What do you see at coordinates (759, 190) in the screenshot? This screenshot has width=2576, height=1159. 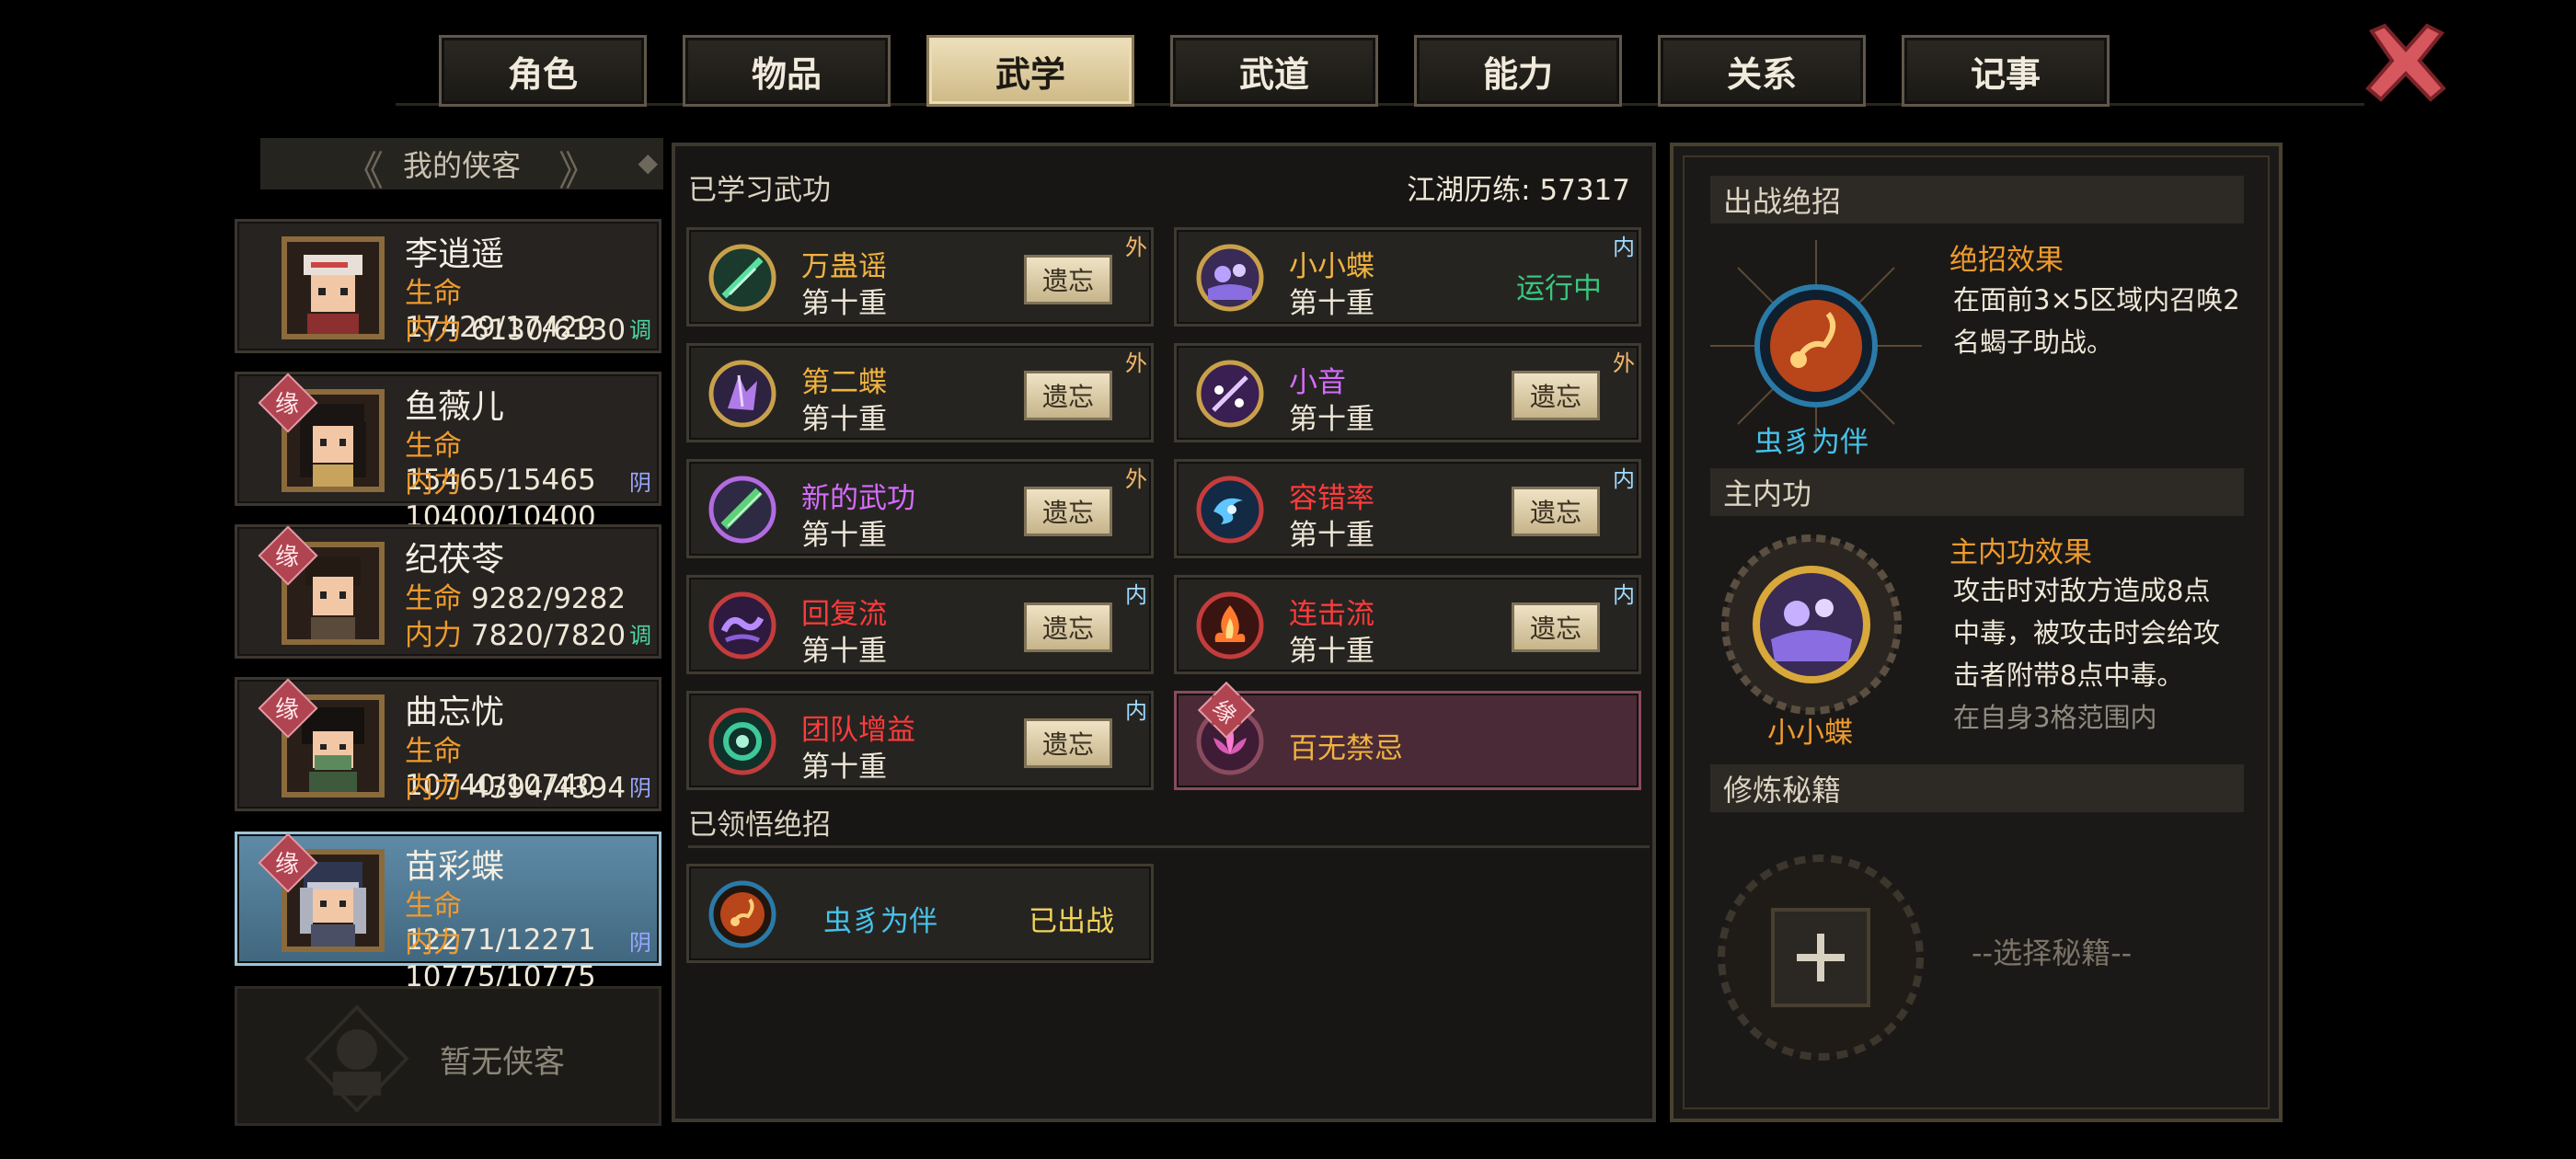 I see `learned-skills-title: 已学习武功` at bounding box center [759, 190].